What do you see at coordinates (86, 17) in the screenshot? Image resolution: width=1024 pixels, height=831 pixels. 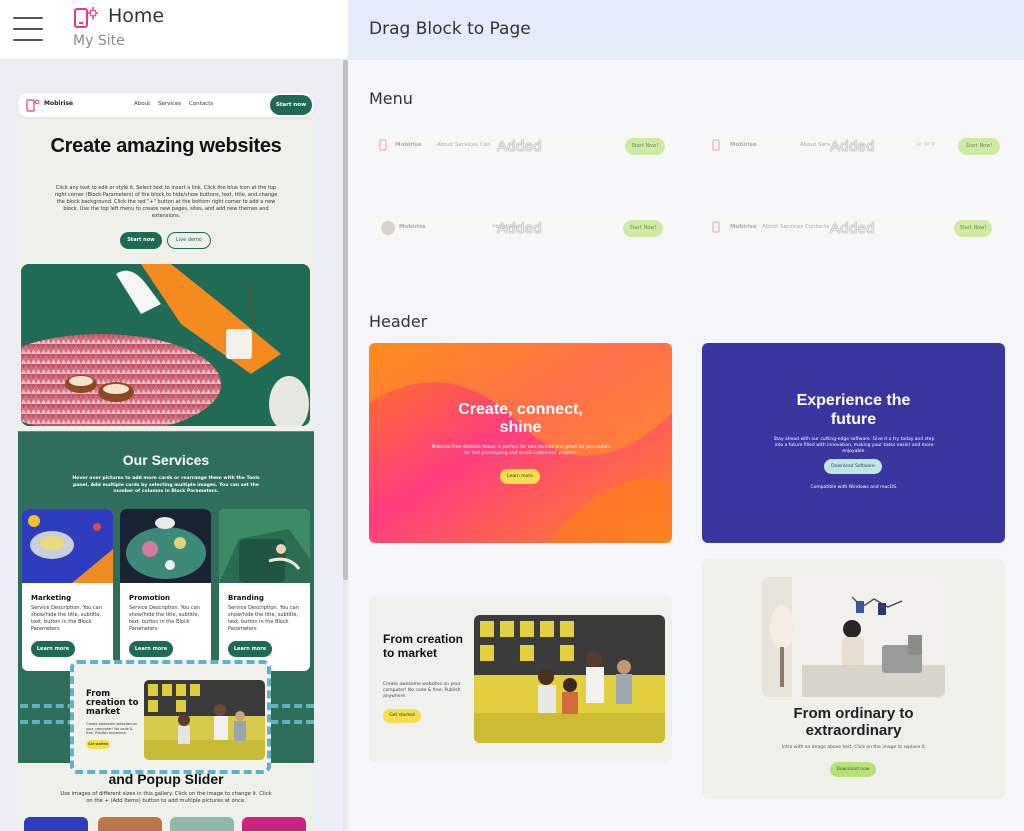 I see `page-icon` at bounding box center [86, 17].